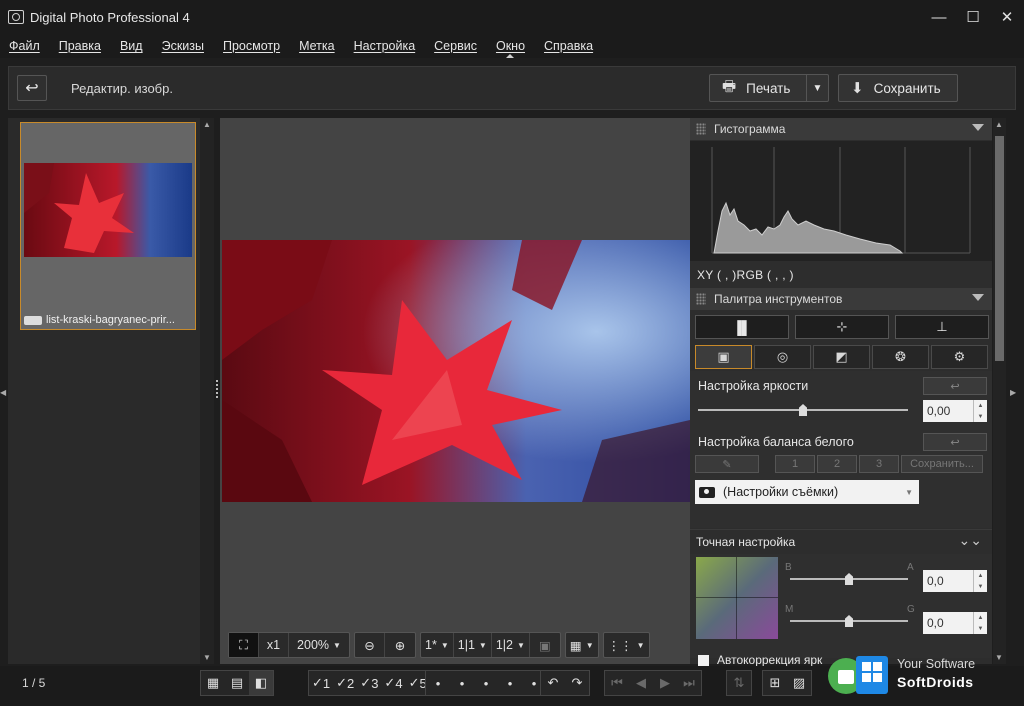  Describe the element at coordinates (879, 464) in the screenshot. I see `wb-preset-3-button: 3` at that location.